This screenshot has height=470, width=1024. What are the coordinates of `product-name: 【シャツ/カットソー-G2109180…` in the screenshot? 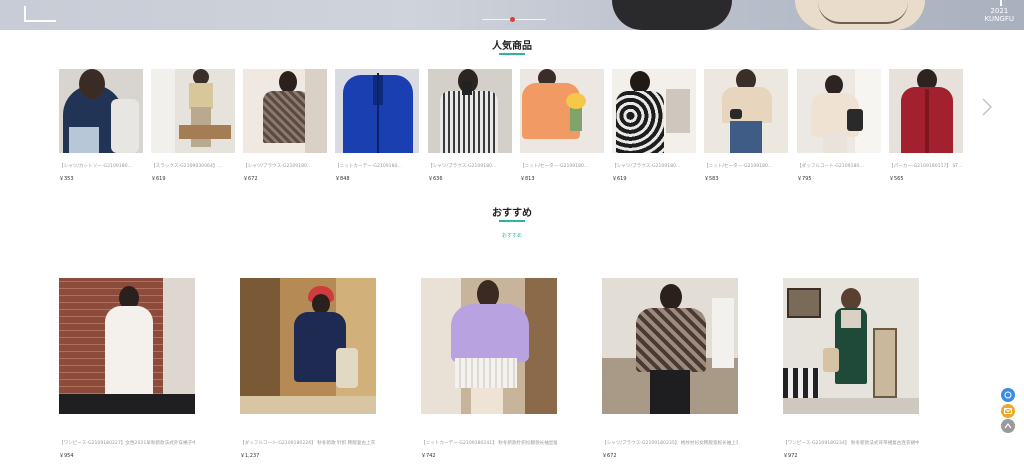 It's located at (101, 166).